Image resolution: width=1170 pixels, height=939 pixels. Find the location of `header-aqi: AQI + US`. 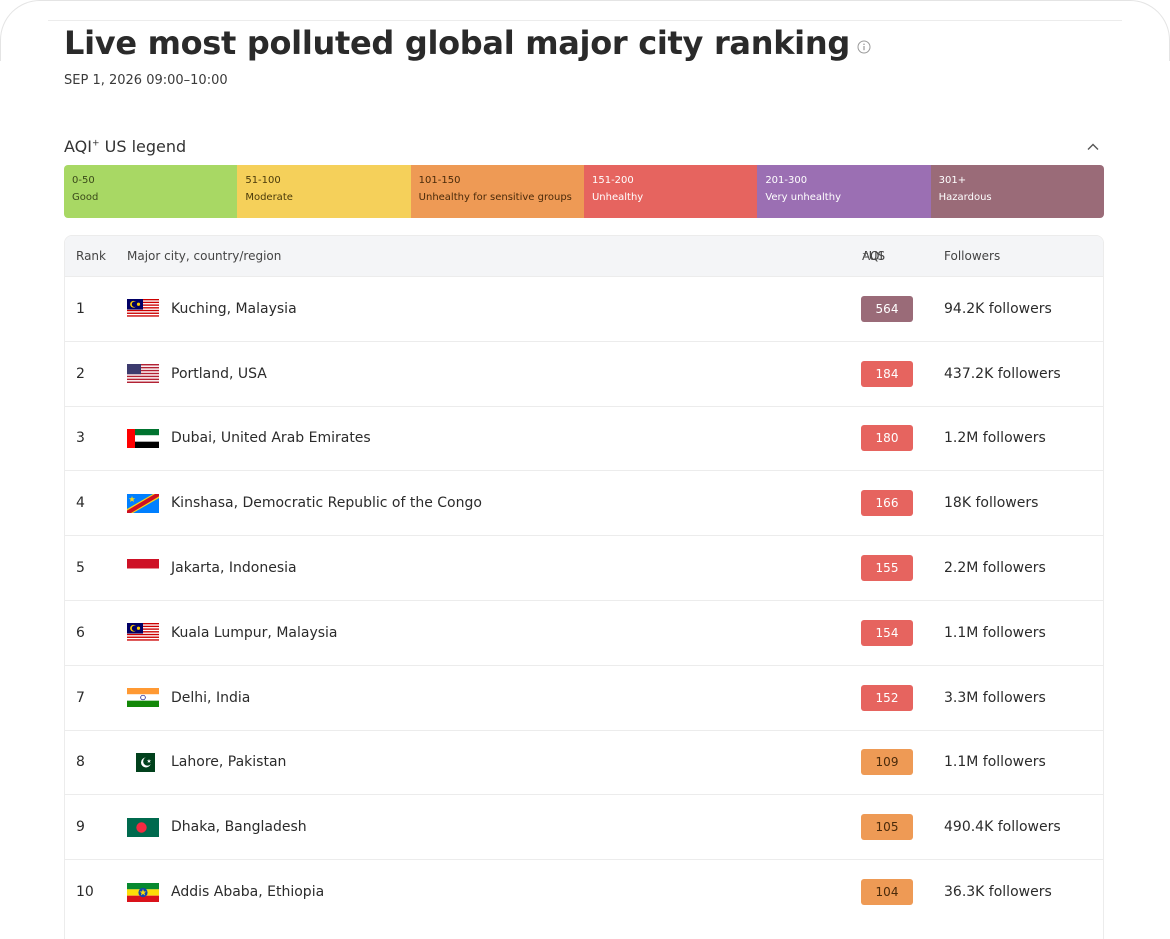

header-aqi: AQI + US is located at coordinates (874, 255).